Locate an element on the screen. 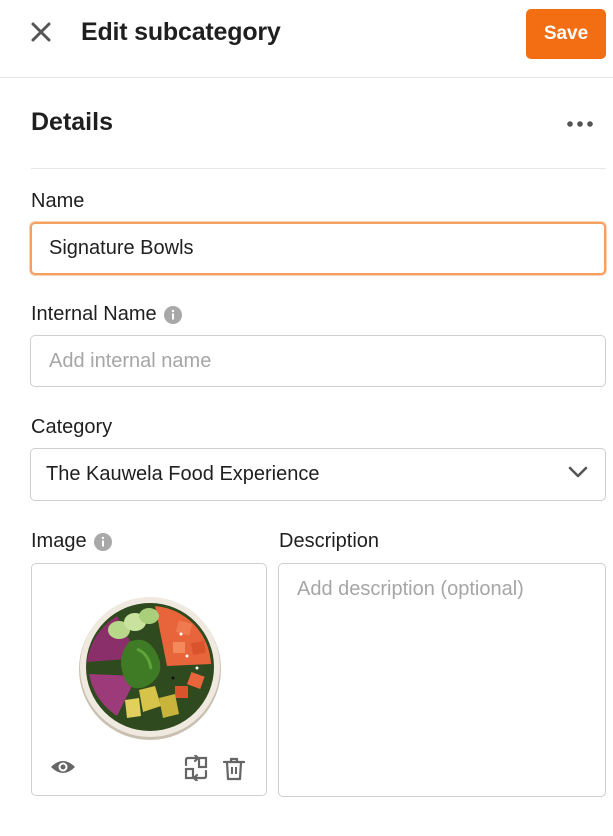 This screenshot has width=613, height=836. name-label: Name is located at coordinates (57, 201).